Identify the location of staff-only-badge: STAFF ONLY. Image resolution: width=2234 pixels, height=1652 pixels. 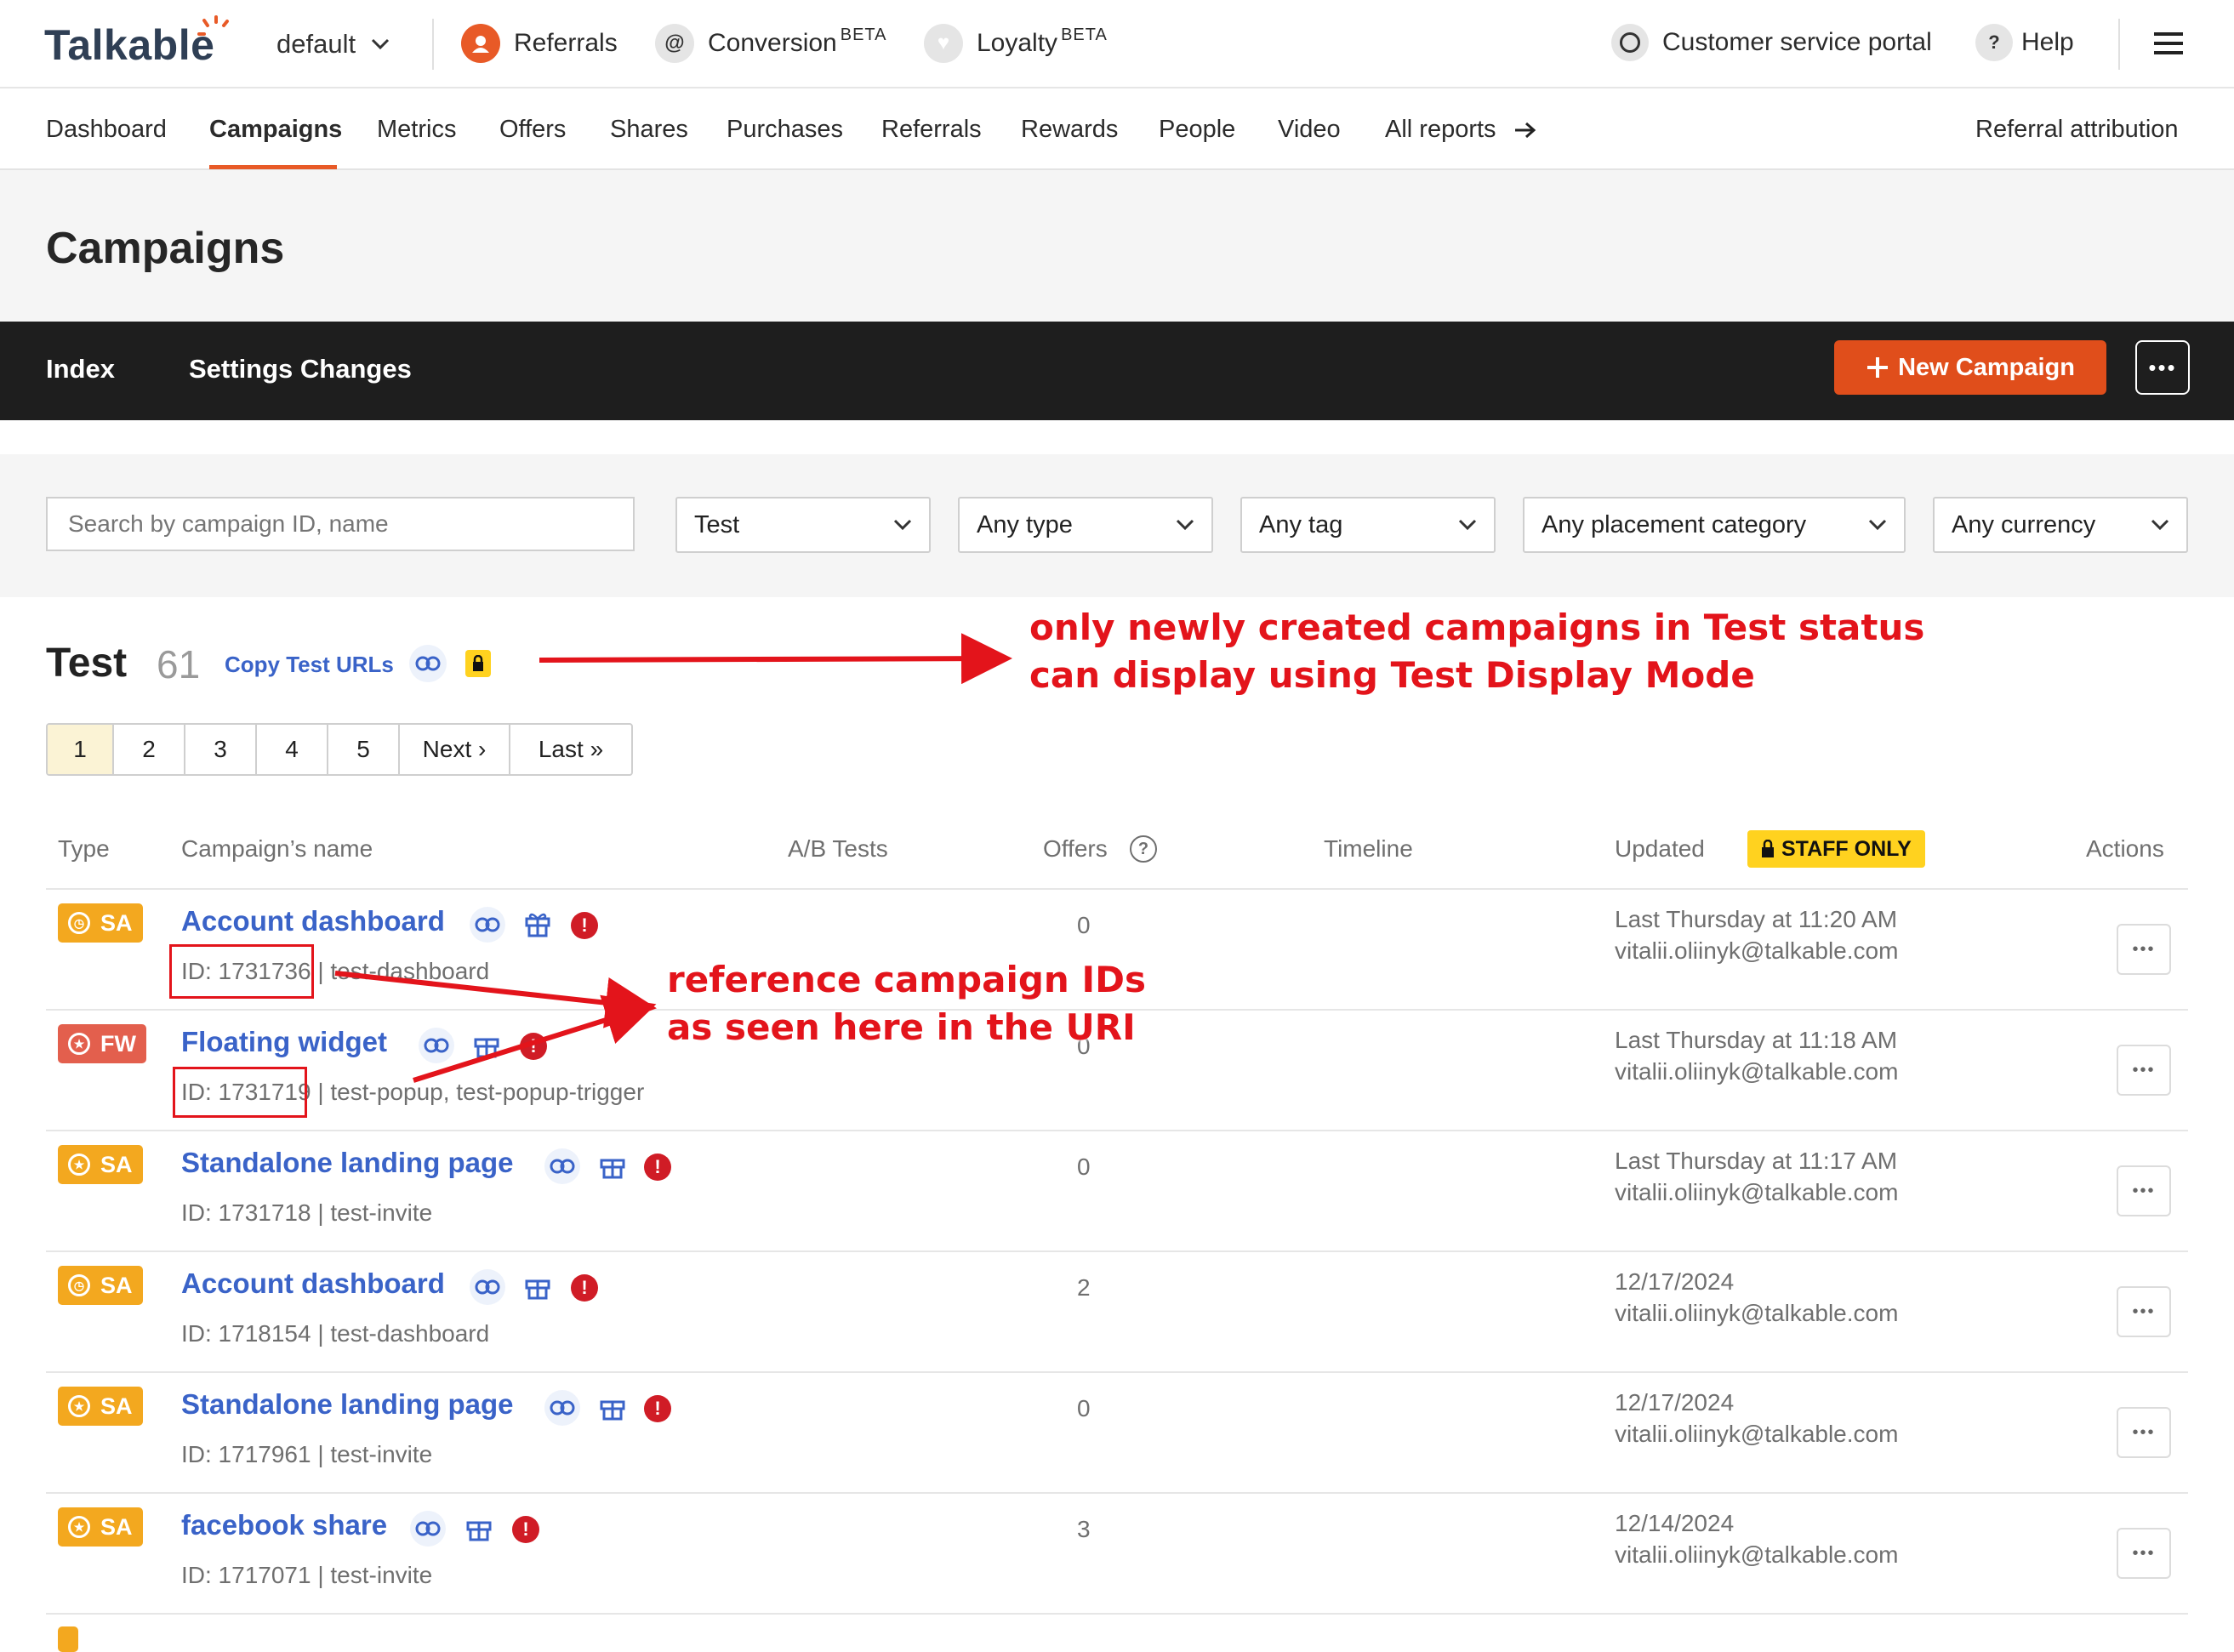
(1836, 849).